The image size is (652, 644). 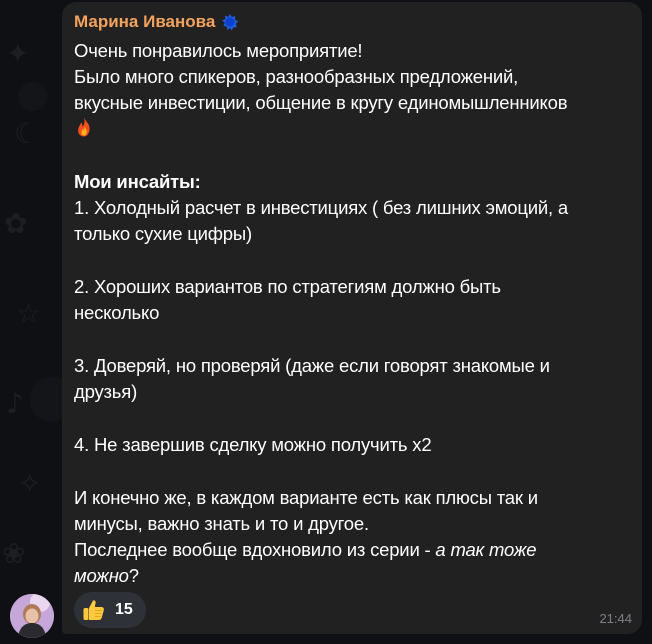 I want to click on message-line: Мои инсайты:, so click(x=137, y=181).